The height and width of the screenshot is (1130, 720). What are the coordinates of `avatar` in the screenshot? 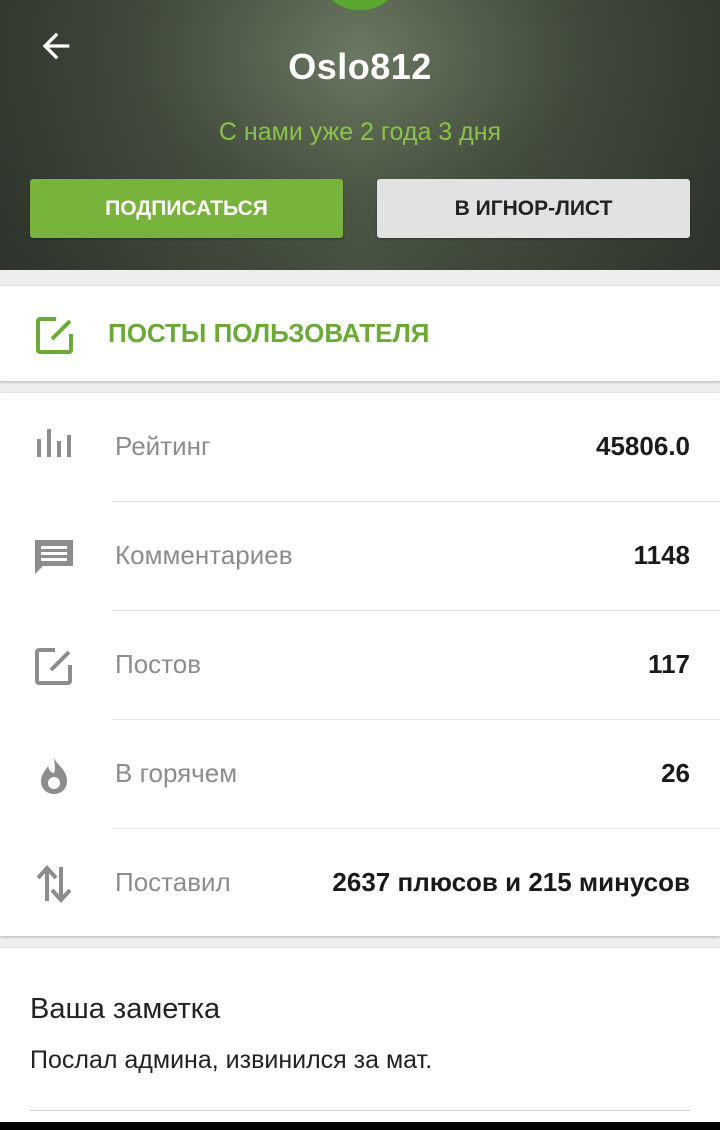 It's located at (360, 5).